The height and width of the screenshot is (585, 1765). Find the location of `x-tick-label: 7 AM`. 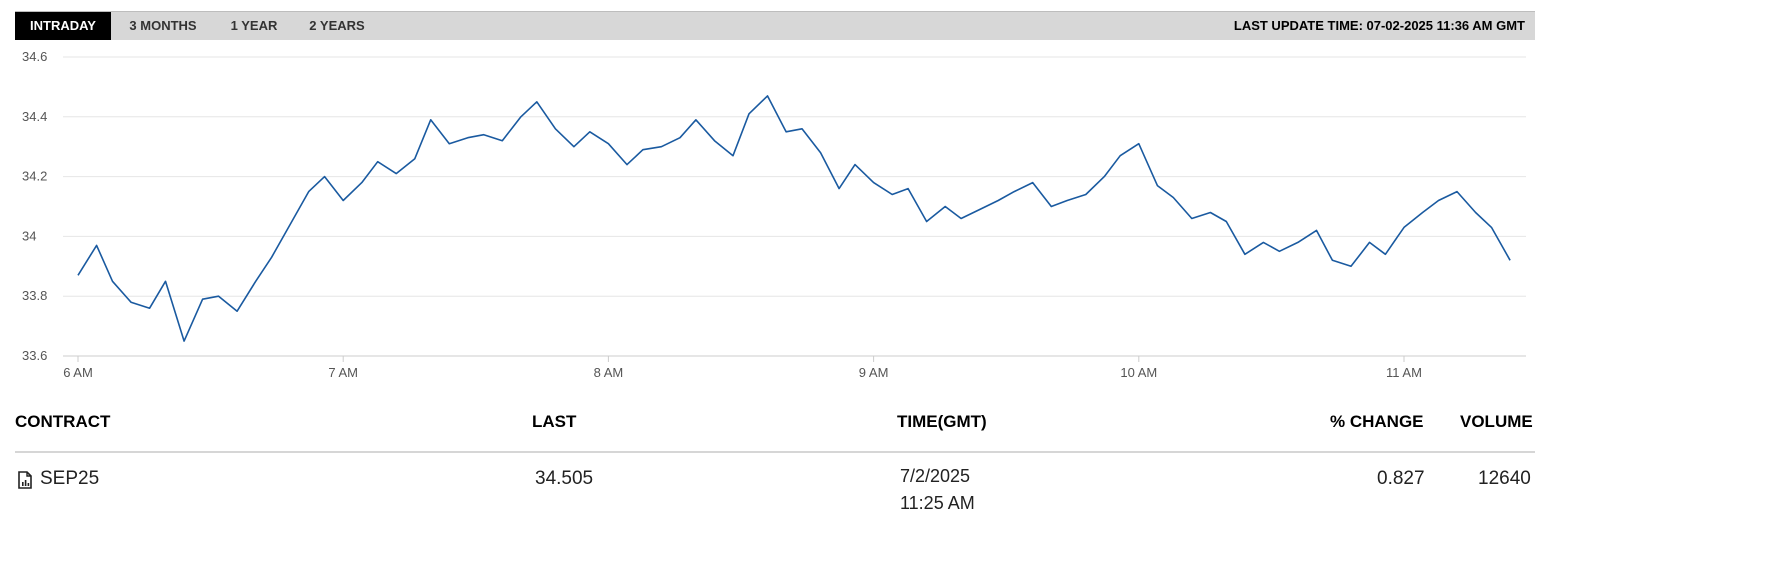

x-tick-label: 7 AM is located at coordinates (343, 372).